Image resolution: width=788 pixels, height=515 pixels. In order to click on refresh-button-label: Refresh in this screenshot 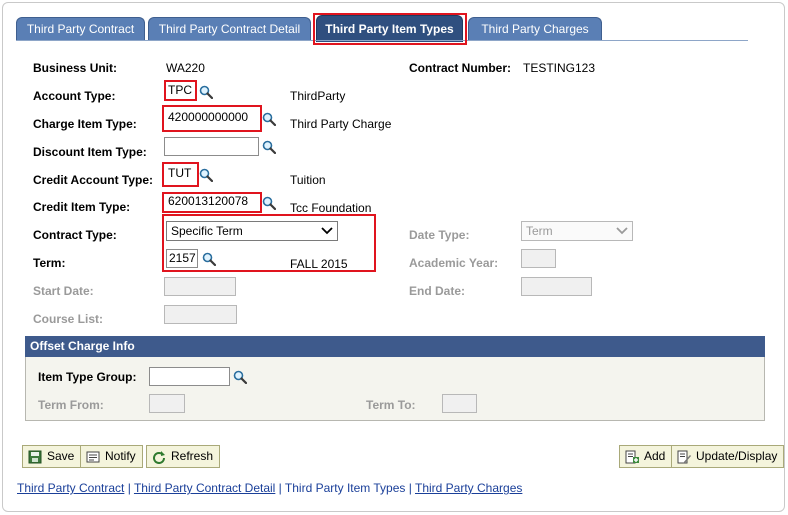, I will do `click(192, 456)`.